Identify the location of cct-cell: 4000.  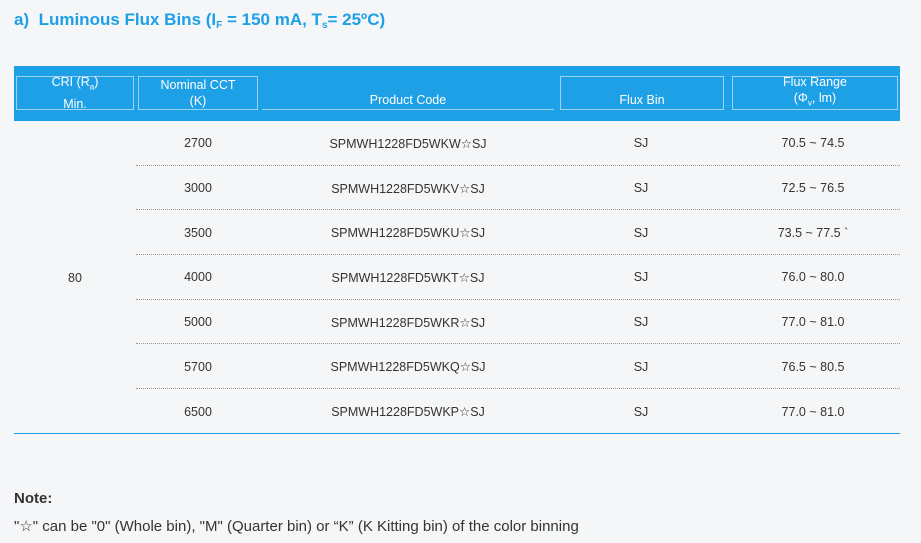
(198, 277).